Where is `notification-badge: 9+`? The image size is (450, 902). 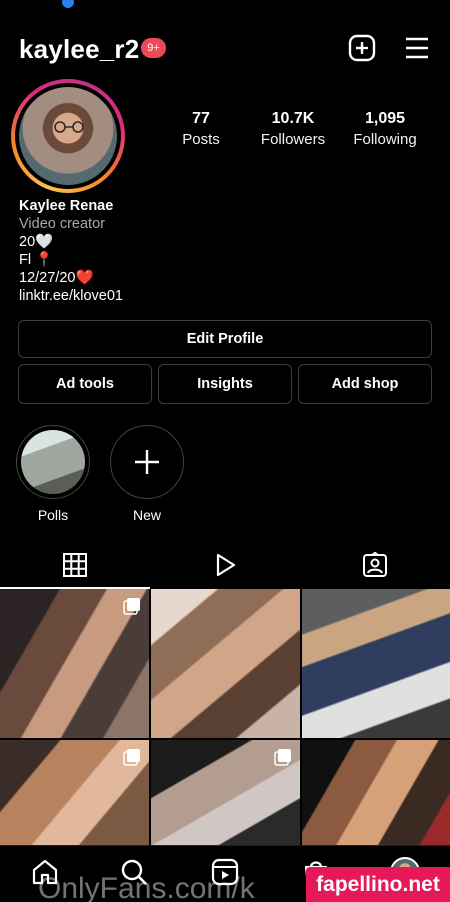
notification-badge: 9+ is located at coordinates (153, 48).